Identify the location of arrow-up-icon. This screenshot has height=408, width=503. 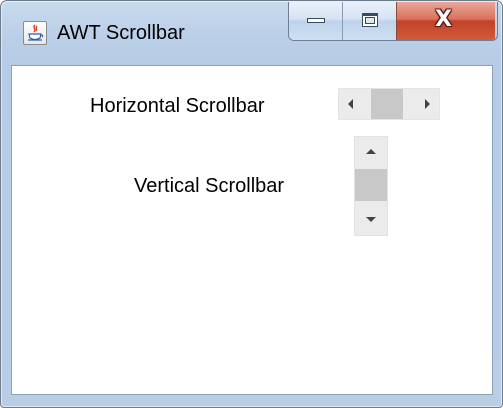
(371, 152).